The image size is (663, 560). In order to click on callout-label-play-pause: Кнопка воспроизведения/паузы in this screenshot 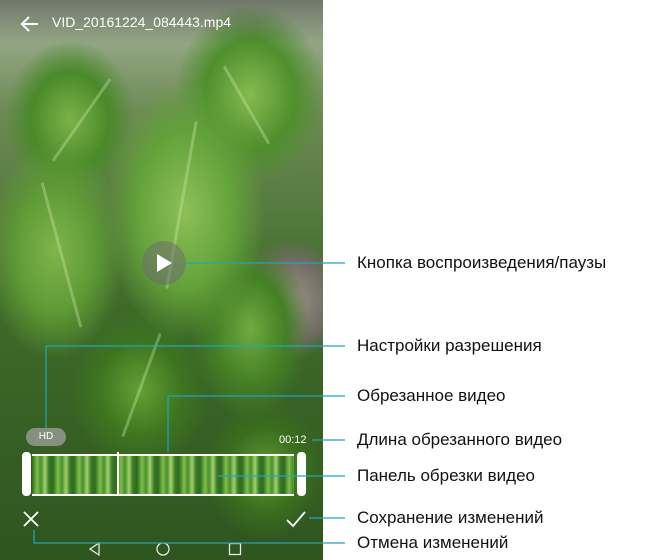, I will do `click(482, 262)`.